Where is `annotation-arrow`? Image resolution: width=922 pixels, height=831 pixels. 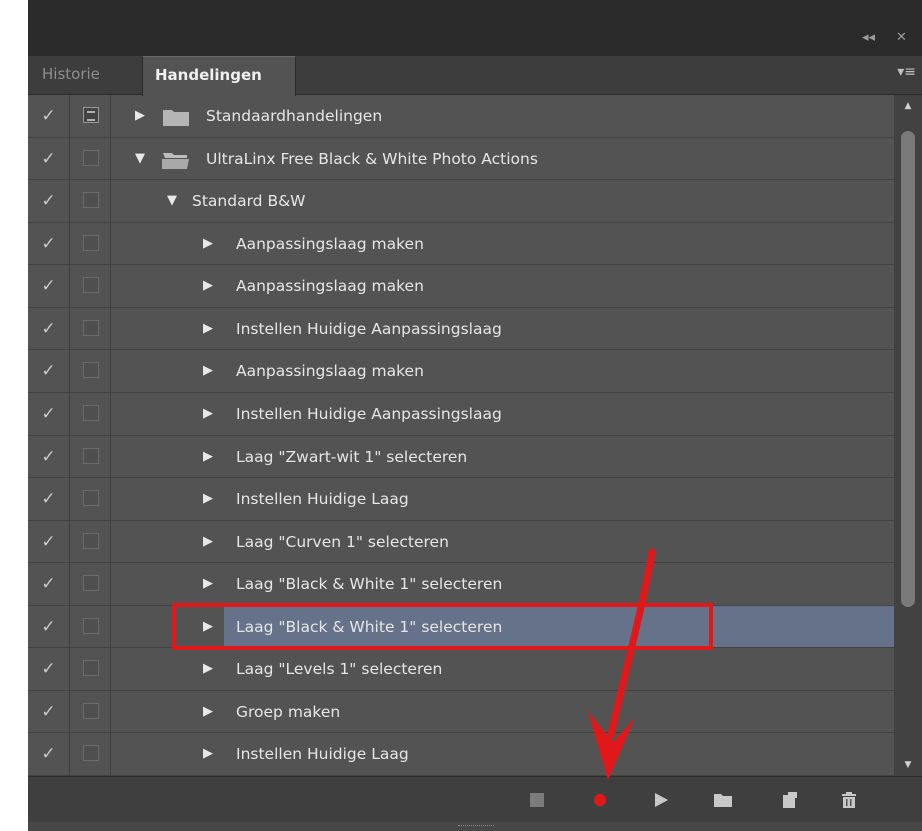
annotation-arrow is located at coordinates (631, 643).